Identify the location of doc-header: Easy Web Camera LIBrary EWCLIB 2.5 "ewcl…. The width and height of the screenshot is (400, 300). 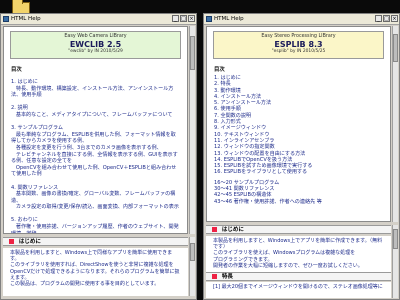
(95, 45).